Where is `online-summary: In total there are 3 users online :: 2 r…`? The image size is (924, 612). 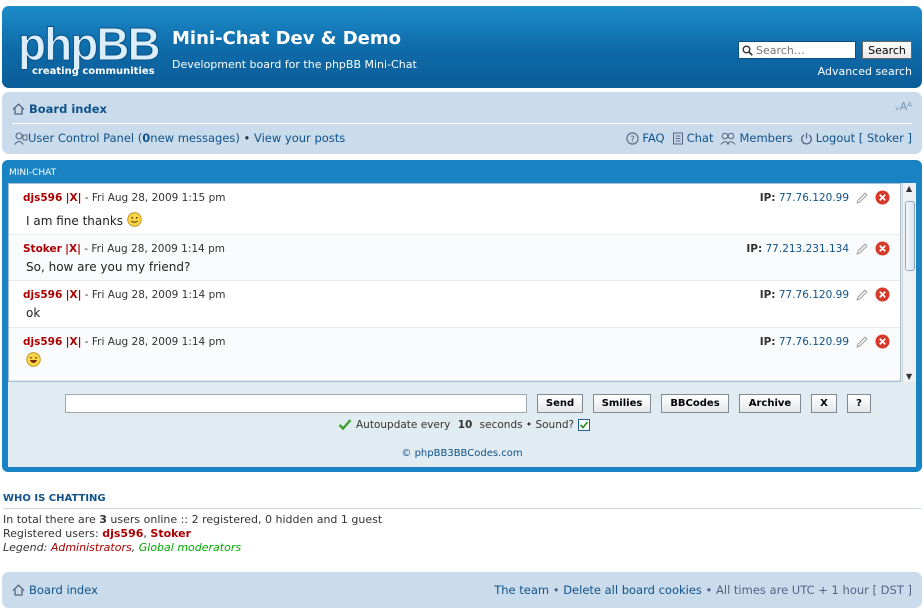
online-summary: In total there are 3 users online :: 2 r… is located at coordinates (192, 520).